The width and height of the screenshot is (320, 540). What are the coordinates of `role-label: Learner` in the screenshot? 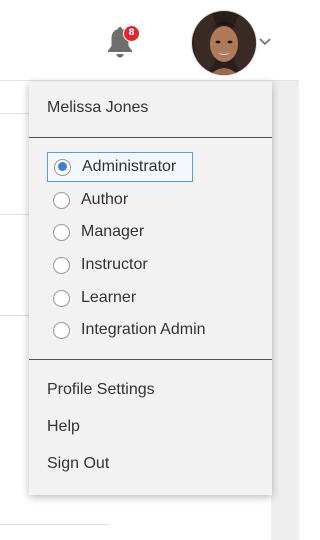 It's located at (109, 297).